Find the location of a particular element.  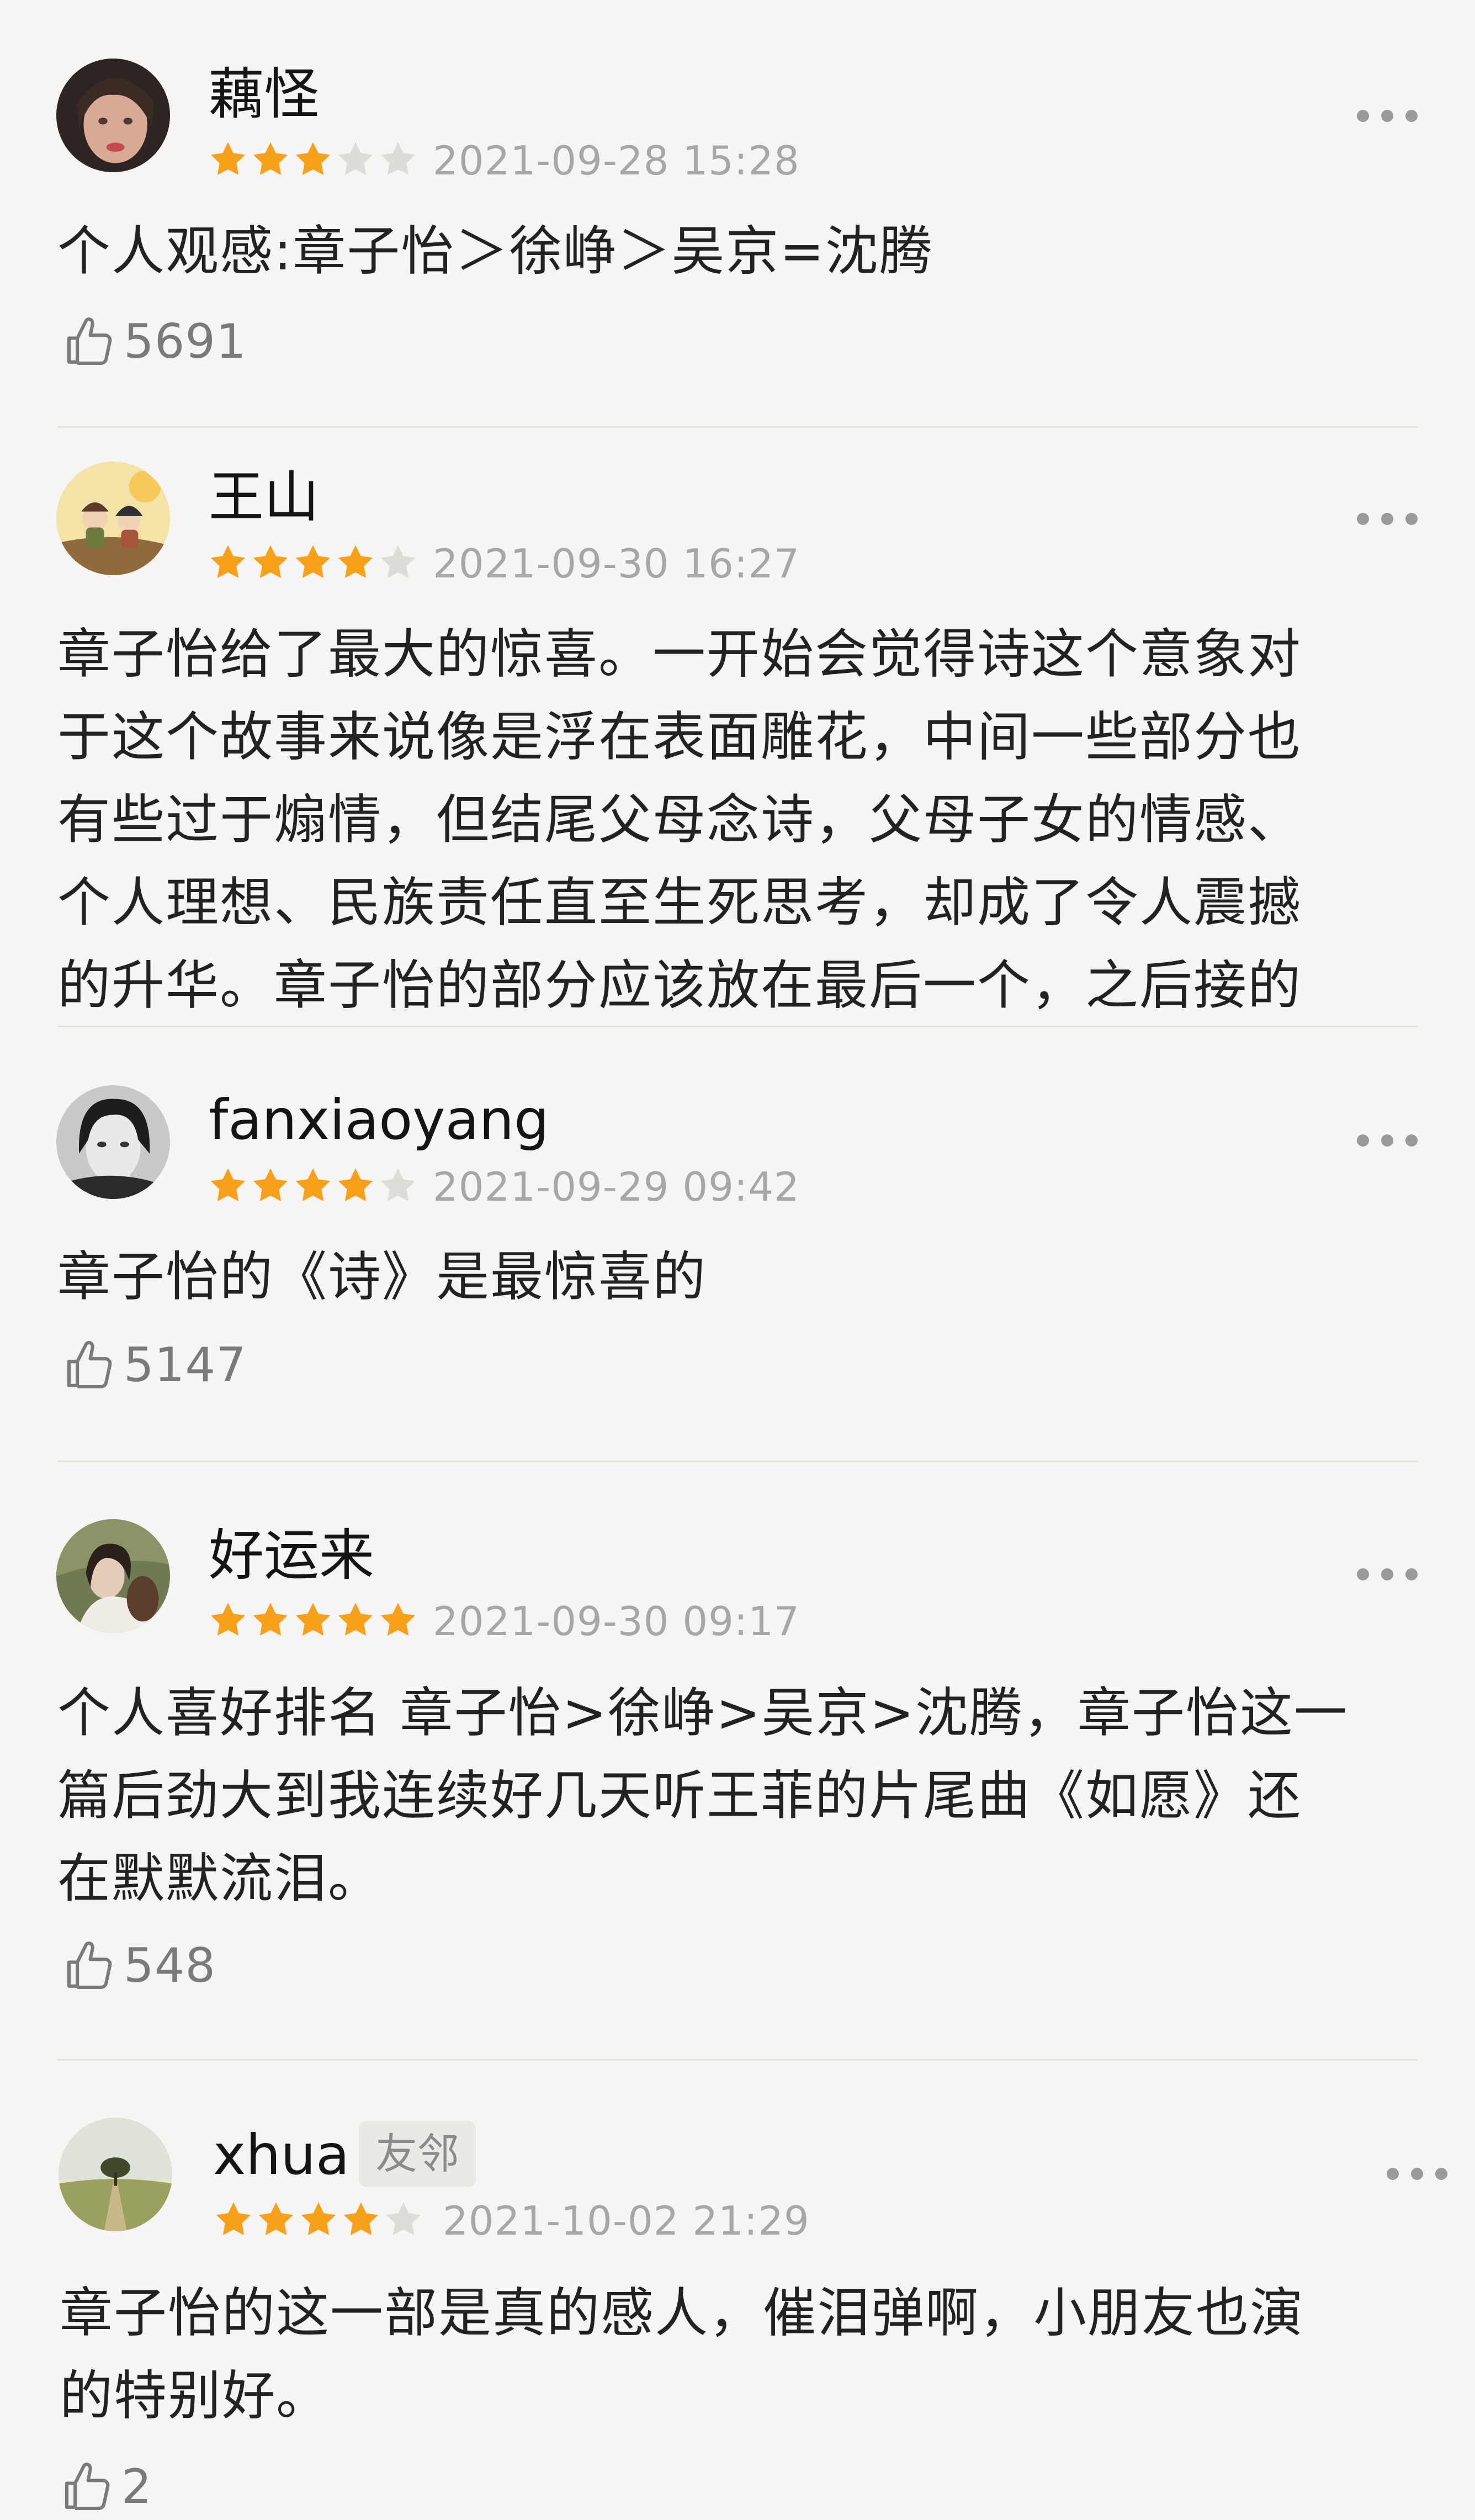

content-line: 于这个故事来说像是浮在表面雕花，中间一些部分也 is located at coordinates (679, 737).